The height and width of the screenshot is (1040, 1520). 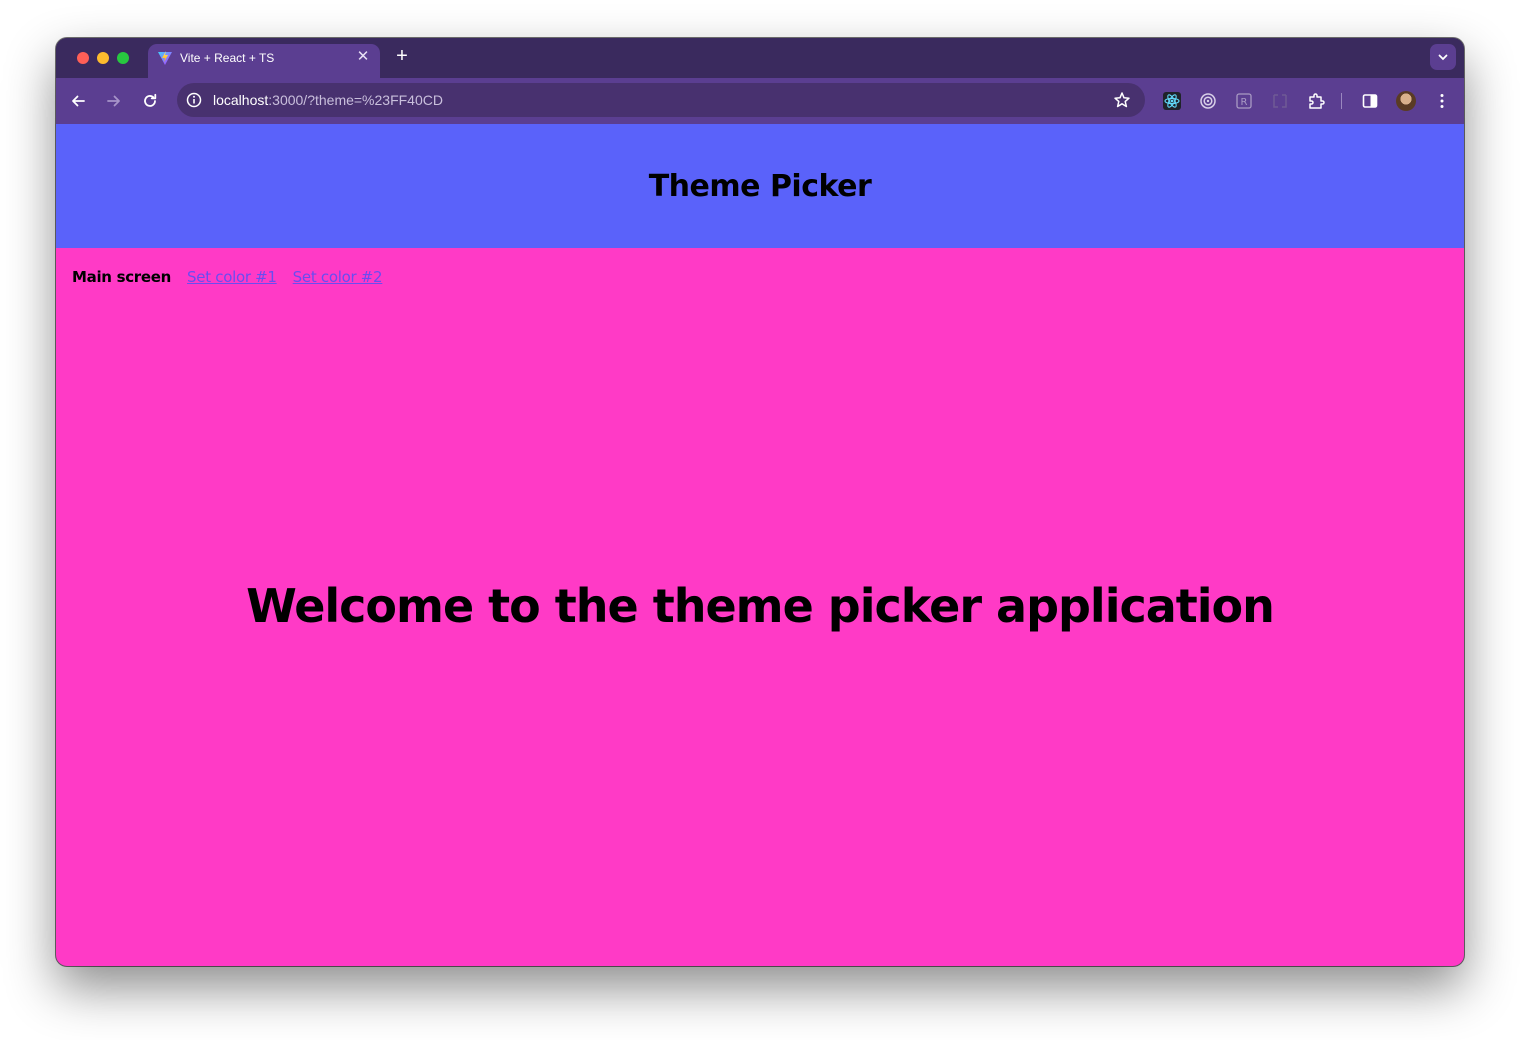 What do you see at coordinates (1442, 101) in the screenshot?
I see `more-menu-icon` at bounding box center [1442, 101].